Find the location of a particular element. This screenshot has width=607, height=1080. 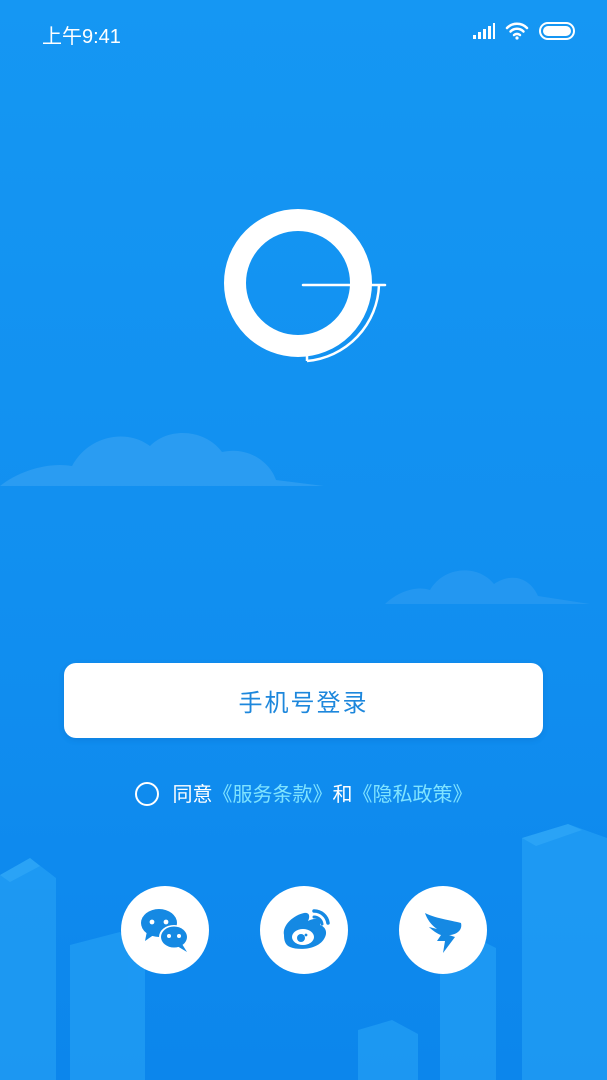

weibo-icon is located at coordinates (306, 929).